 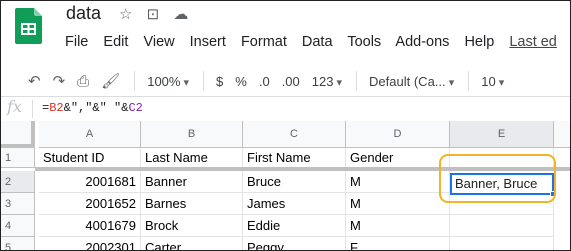 What do you see at coordinates (18, 226) in the screenshot?
I see `row-header-4: 4` at bounding box center [18, 226].